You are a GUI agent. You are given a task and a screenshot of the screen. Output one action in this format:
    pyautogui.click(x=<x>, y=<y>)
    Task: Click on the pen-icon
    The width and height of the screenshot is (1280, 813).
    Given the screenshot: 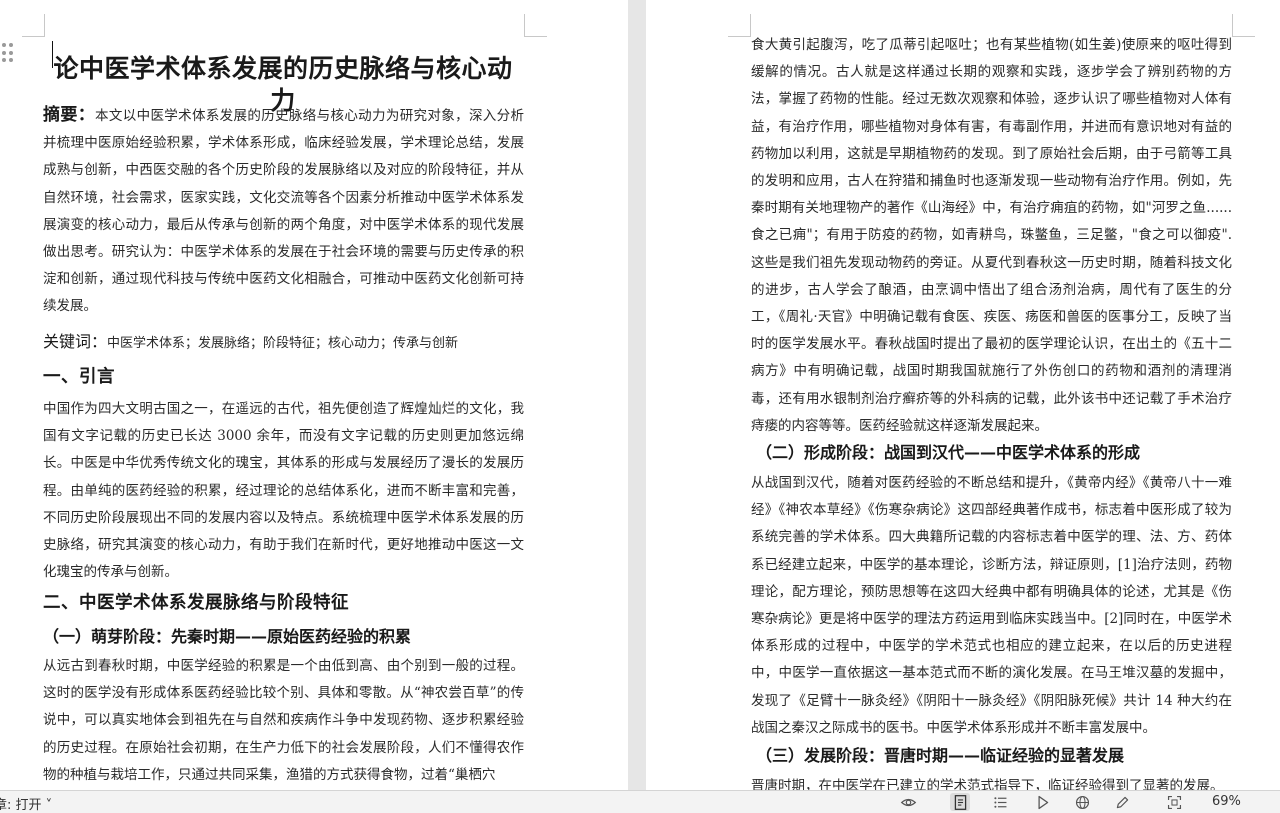 What is the action you would take?
    pyautogui.click(x=1122, y=802)
    